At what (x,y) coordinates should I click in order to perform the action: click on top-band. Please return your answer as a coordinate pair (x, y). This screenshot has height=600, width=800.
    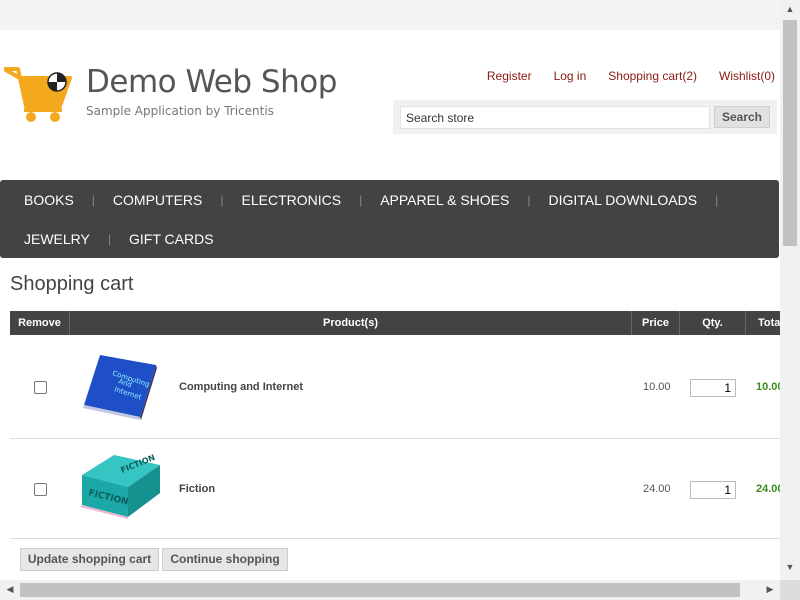
    Looking at the image, I should click on (390, 15).